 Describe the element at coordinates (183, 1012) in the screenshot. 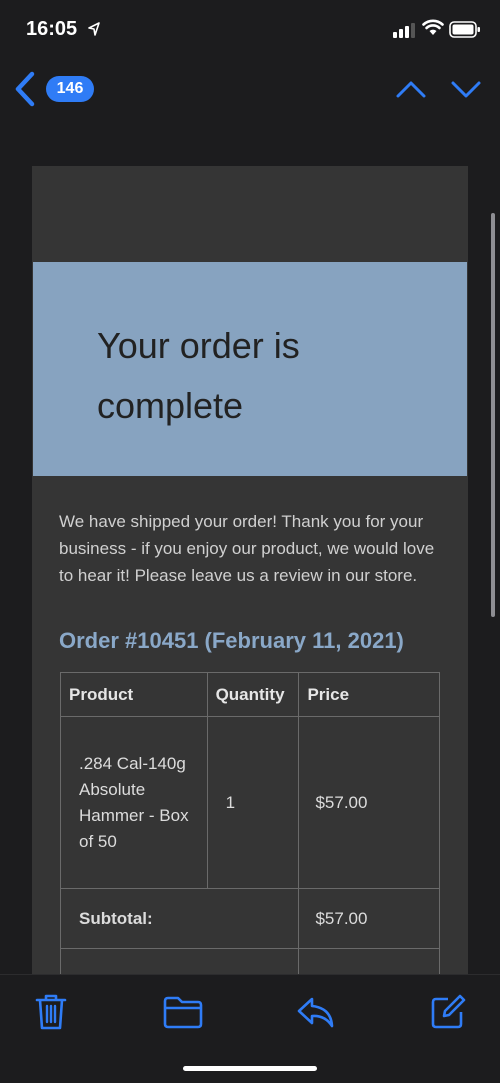

I see `folder-icon` at that location.